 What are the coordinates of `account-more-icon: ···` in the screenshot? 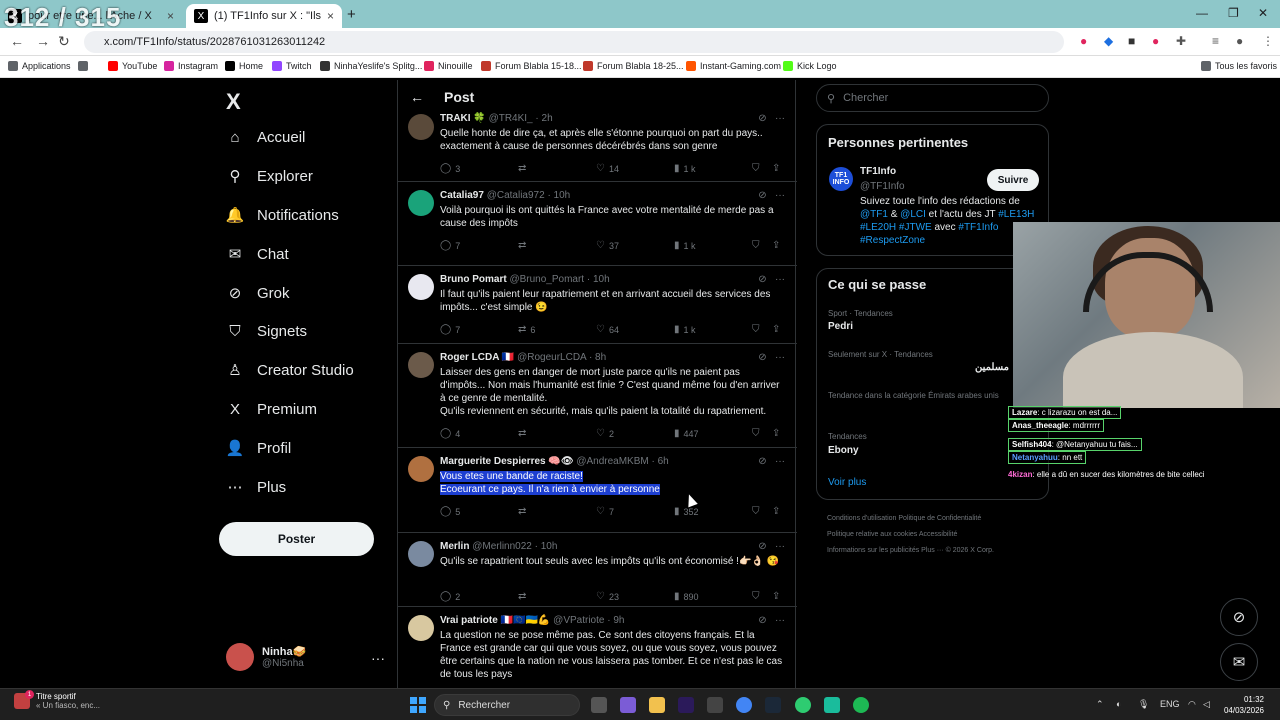 It's located at (378, 658).